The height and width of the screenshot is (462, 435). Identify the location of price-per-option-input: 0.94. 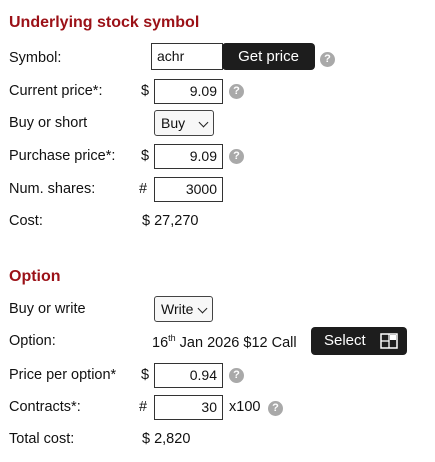
(188, 375).